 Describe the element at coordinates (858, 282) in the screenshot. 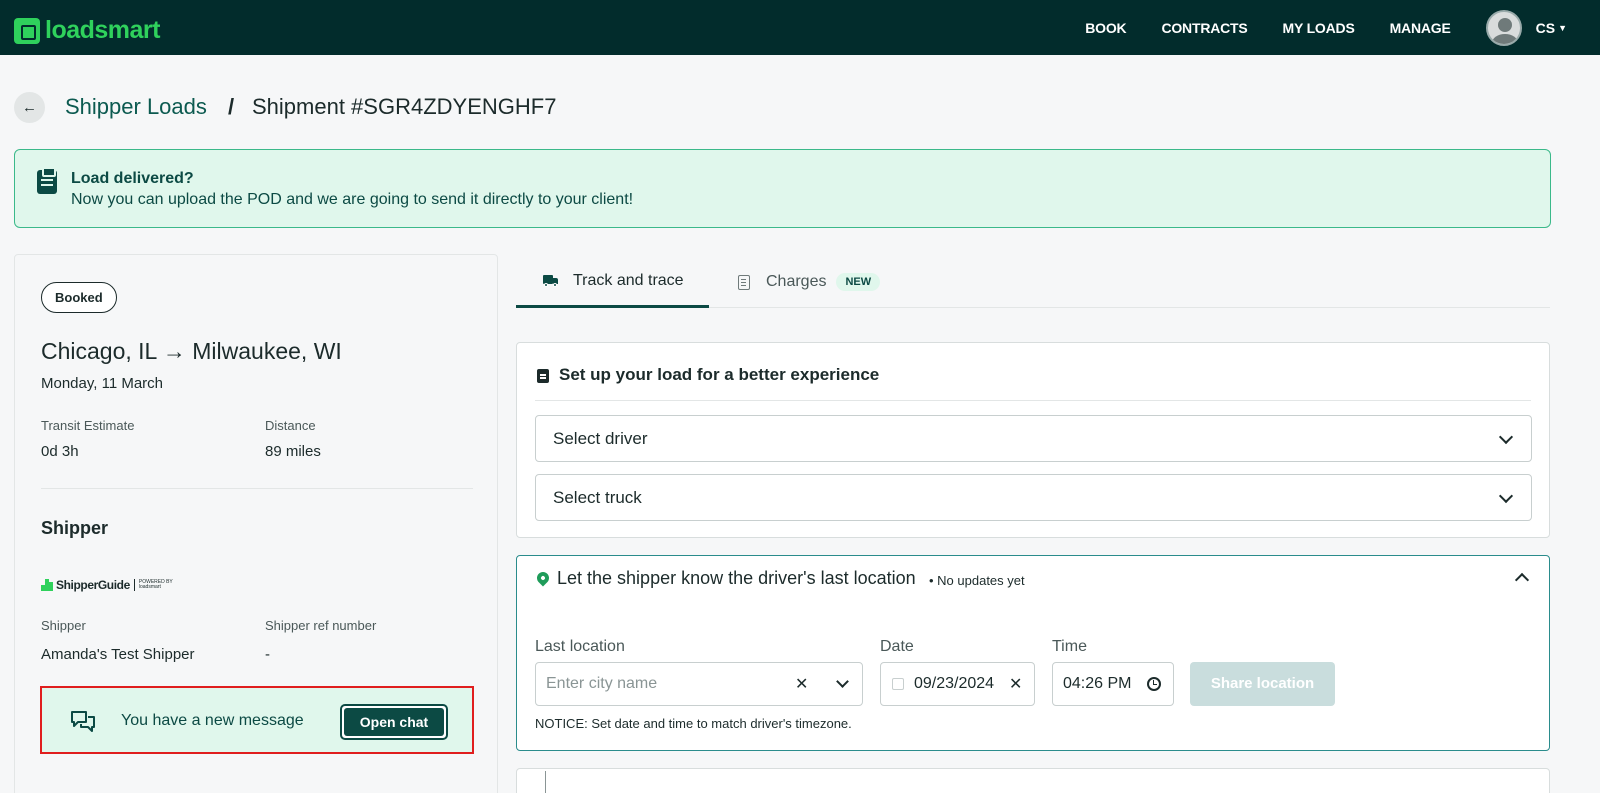

I see `new-badge: NEW` at that location.